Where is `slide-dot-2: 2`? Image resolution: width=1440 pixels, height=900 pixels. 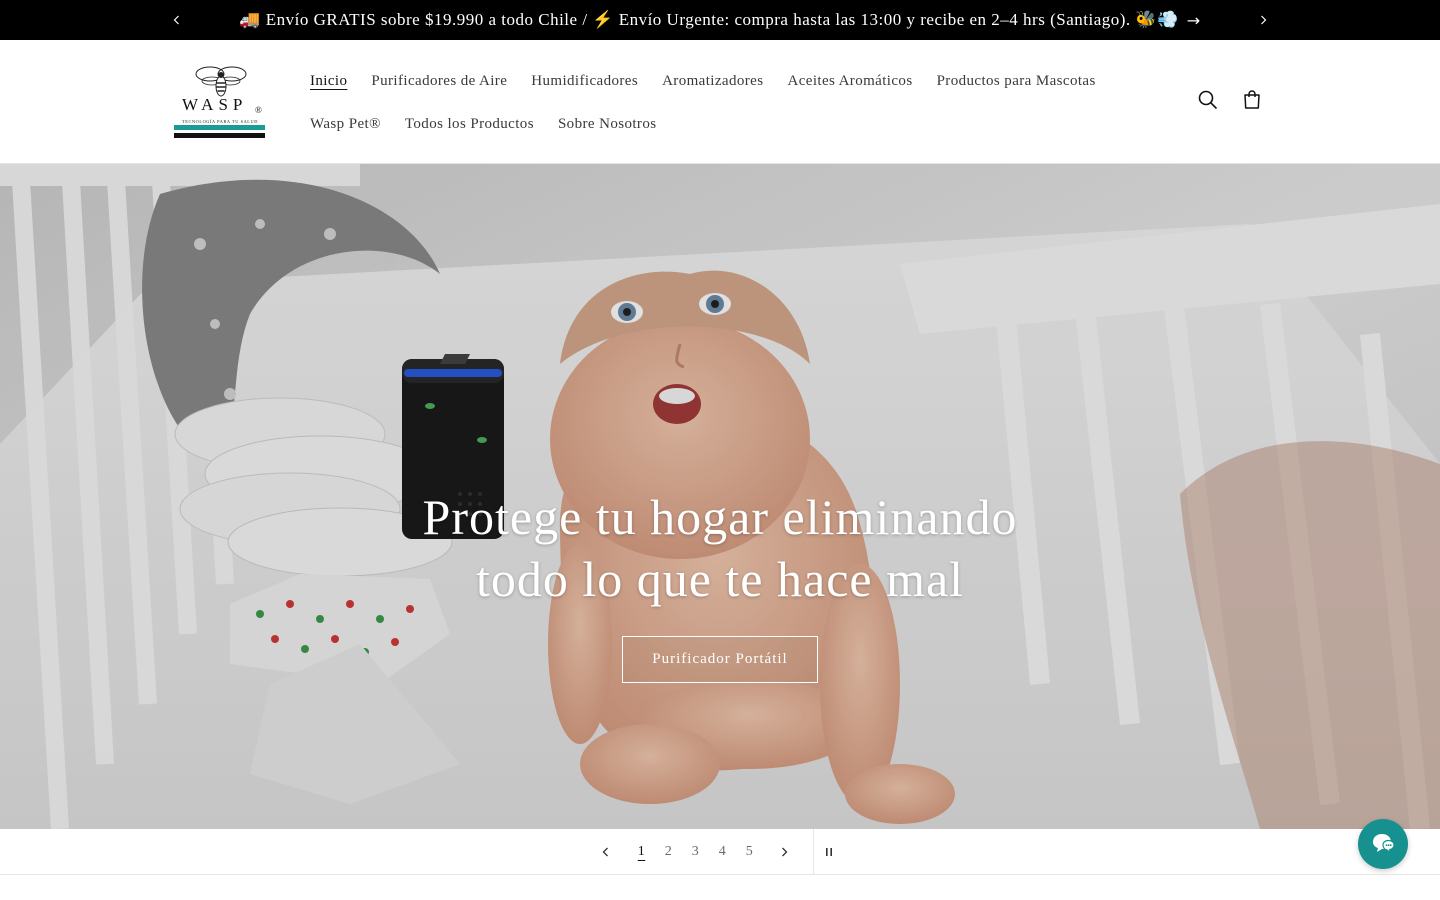
slide-dot-2: 2 is located at coordinates (668, 852).